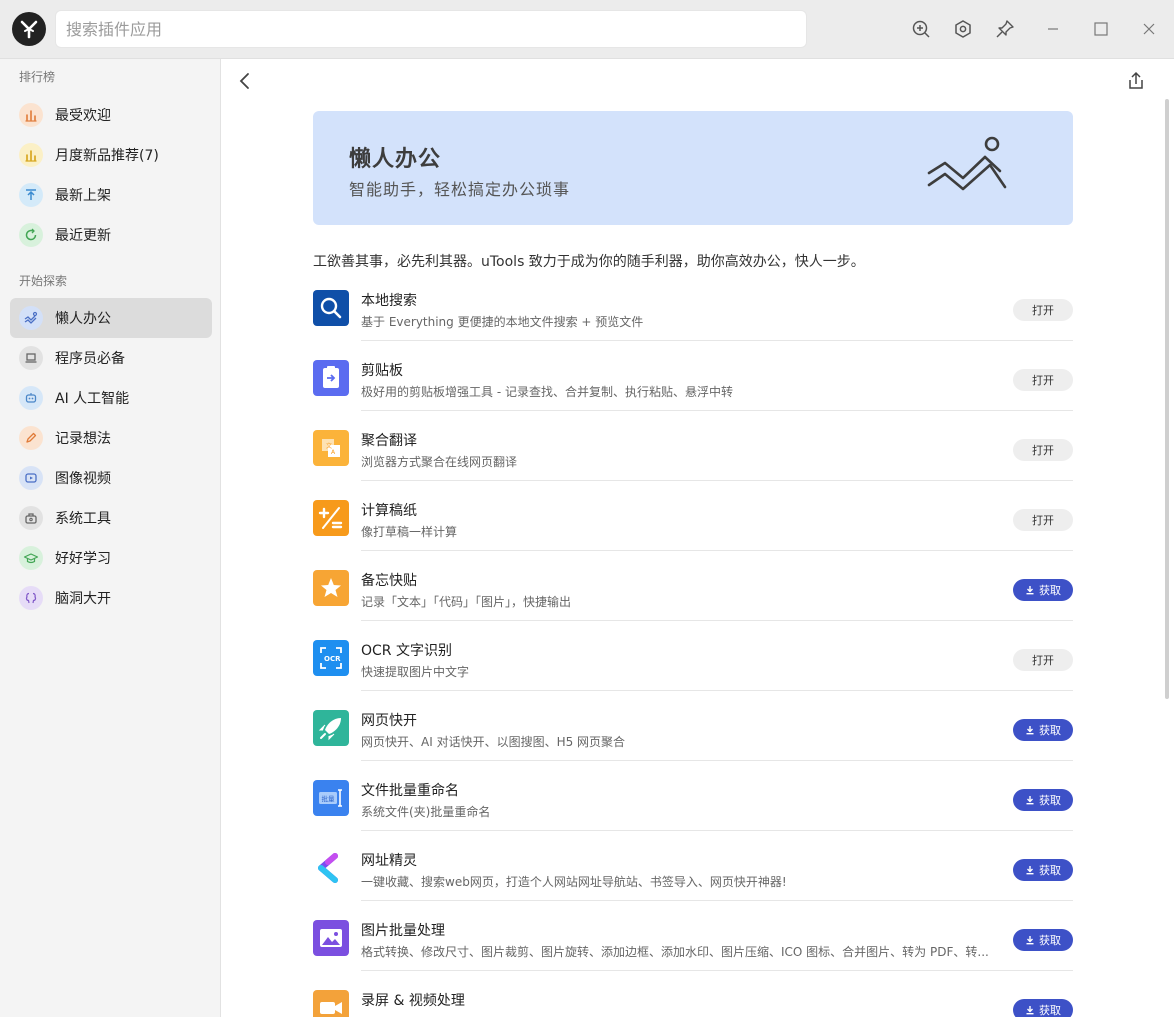 Image resolution: width=1174 pixels, height=1017 pixels. I want to click on share-button, so click(1136, 81).